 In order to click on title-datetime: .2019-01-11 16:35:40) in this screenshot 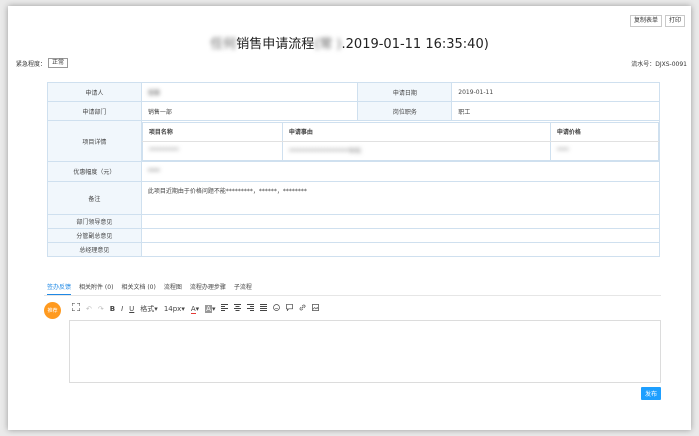, I will do `click(415, 44)`.